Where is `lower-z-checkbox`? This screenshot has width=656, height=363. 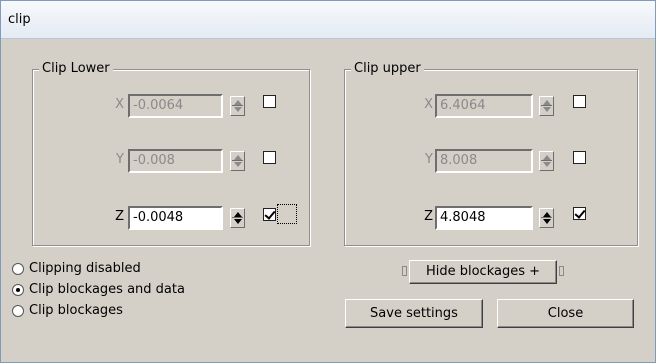 lower-z-checkbox is located at coordinates (269, 214).